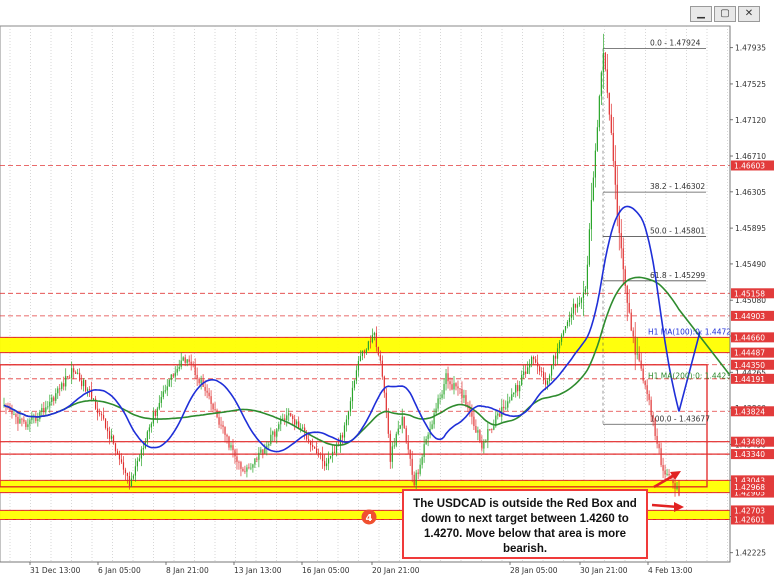 This screenshot has height=581, width=775. I want to click on close-icon: ✕, so click(749, 14).